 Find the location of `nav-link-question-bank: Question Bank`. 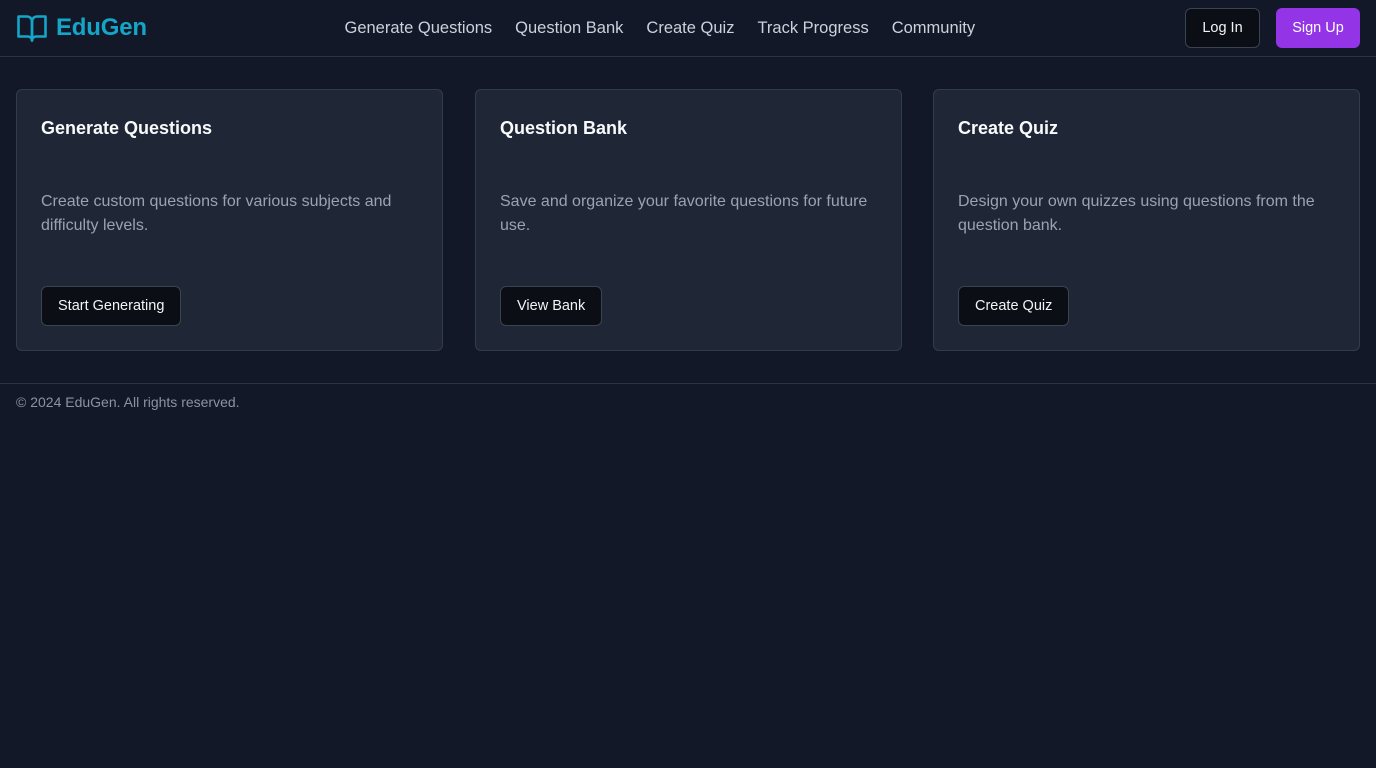

nav-link-question-bank: Question Bank is located at coordinates (569, 28).